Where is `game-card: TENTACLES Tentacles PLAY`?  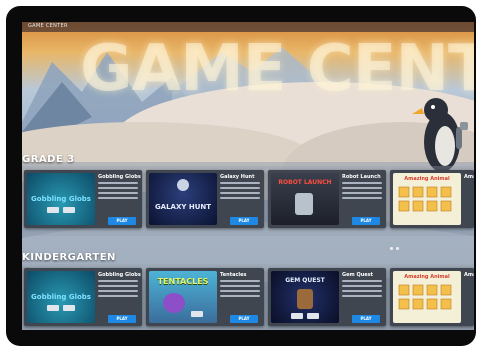
game-card: TENTACLES Tentacles PLAY is located at coordinates (205, 297).